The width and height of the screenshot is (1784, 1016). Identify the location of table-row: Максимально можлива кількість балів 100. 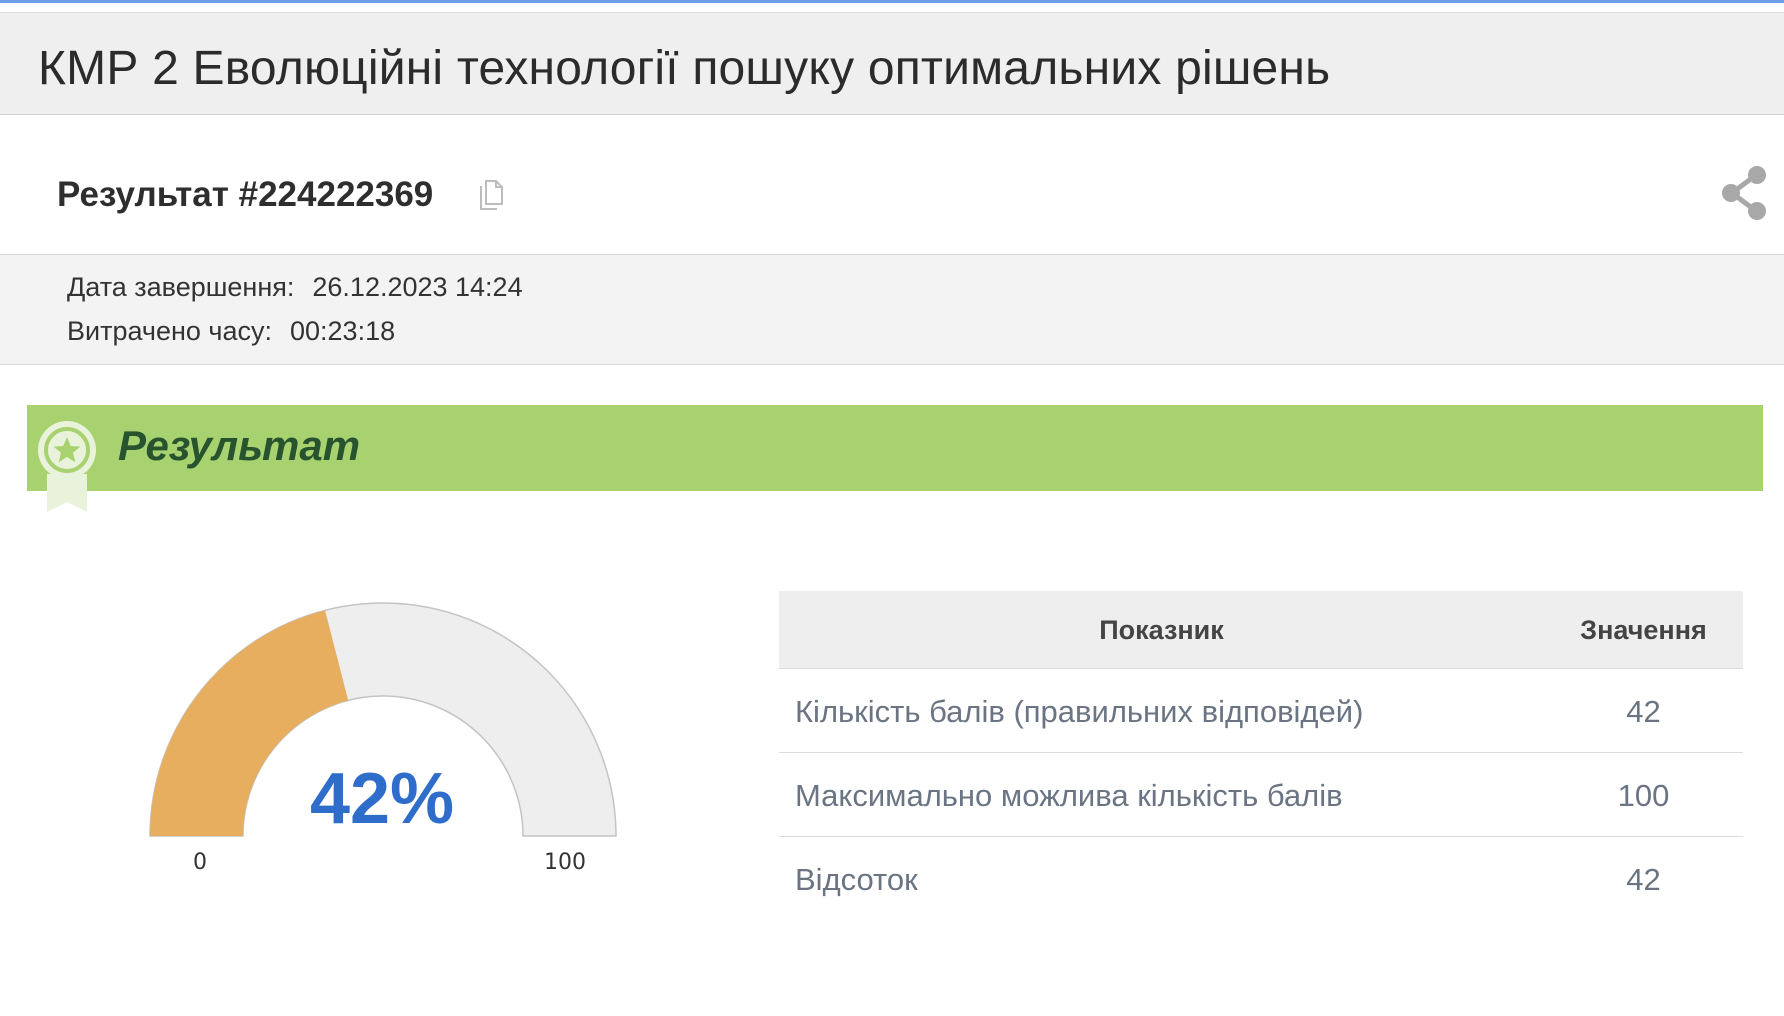
(1261, 795).